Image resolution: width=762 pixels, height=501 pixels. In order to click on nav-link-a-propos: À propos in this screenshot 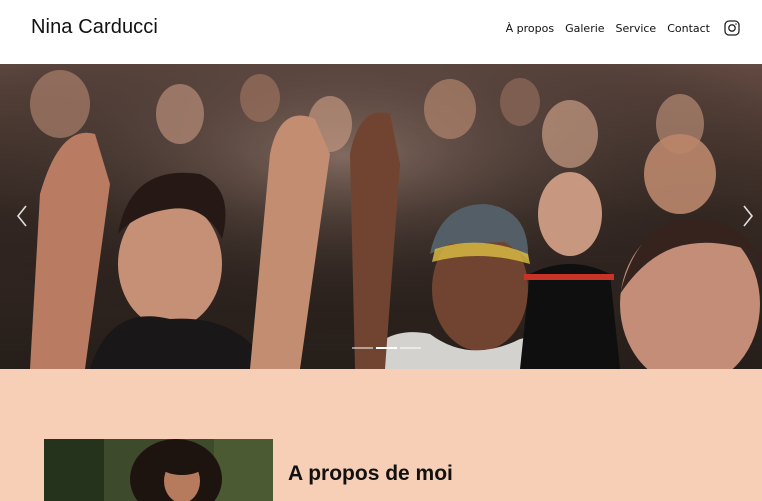, I will do `click(530, 28)`.